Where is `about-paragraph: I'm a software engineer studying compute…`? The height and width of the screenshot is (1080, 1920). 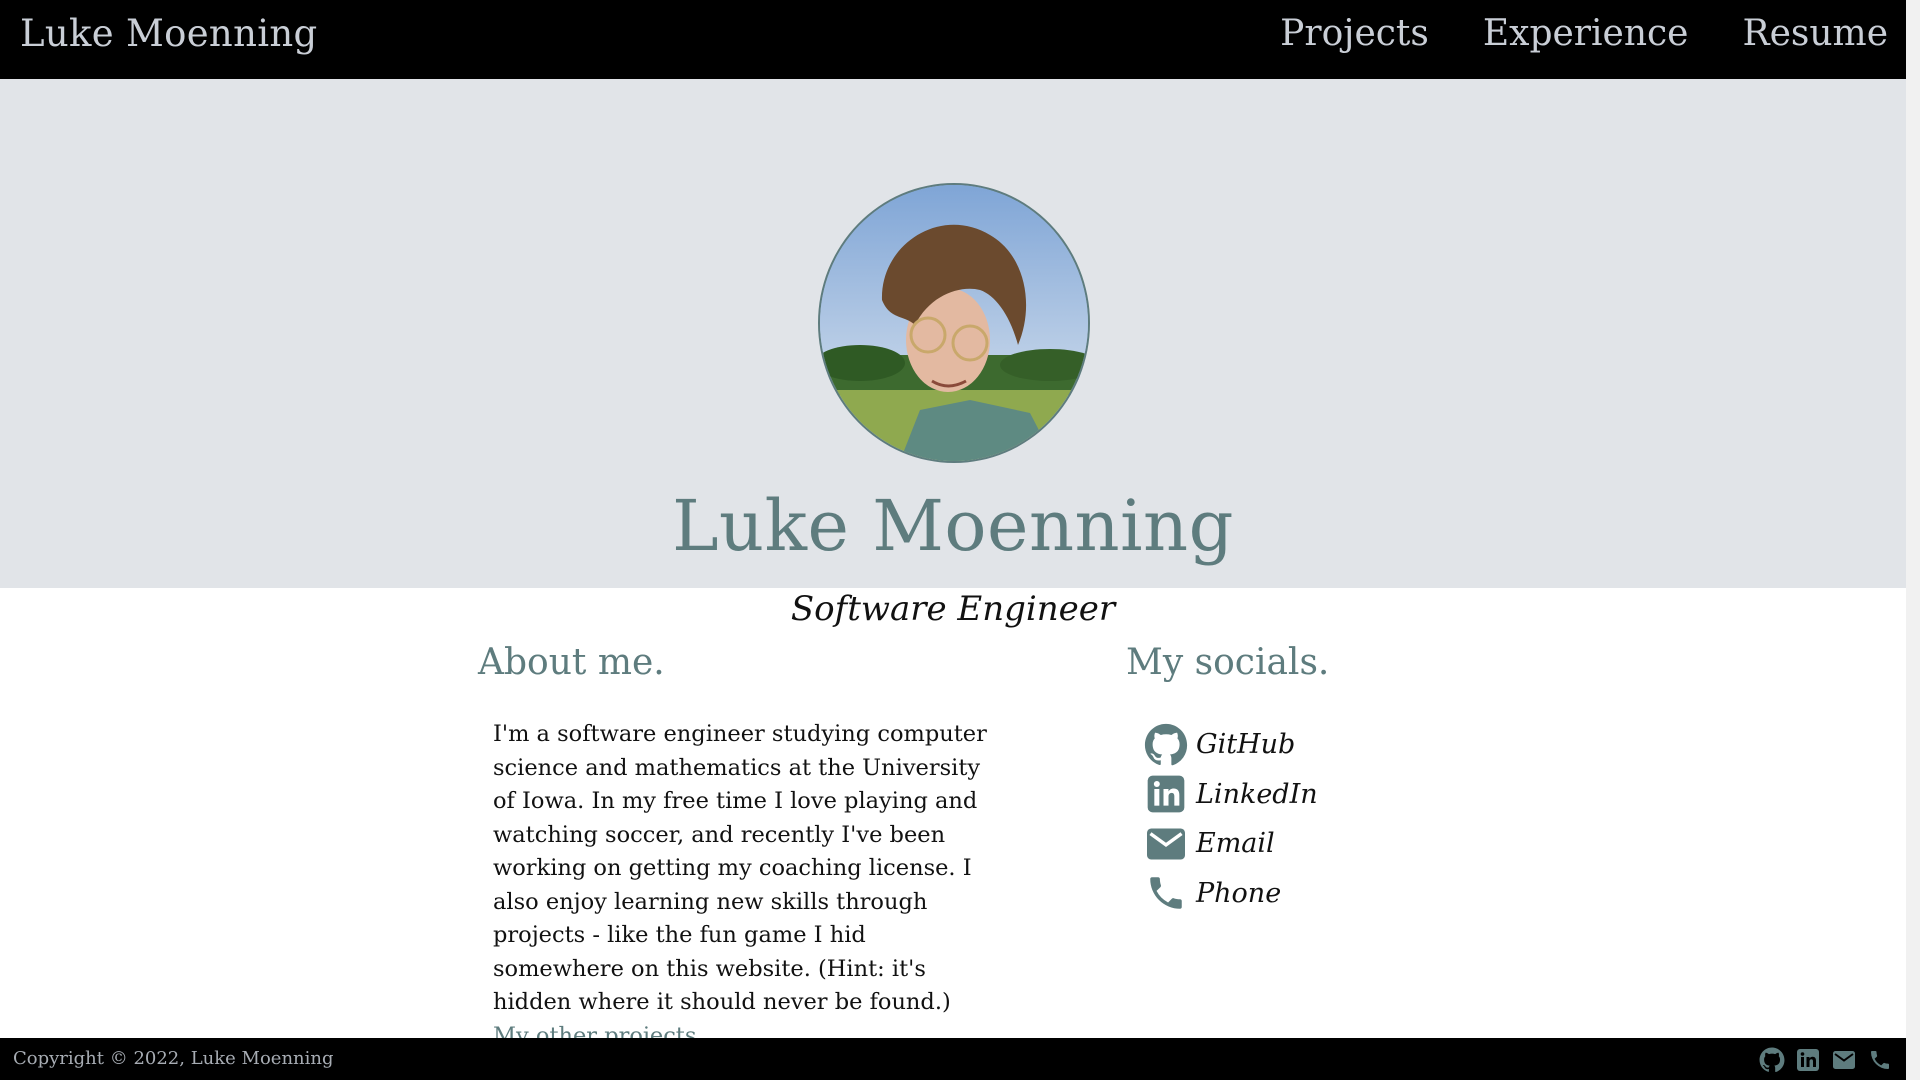
about-paragraph: I'm a software engineer studying compute… is located at coordinates (743, 885).